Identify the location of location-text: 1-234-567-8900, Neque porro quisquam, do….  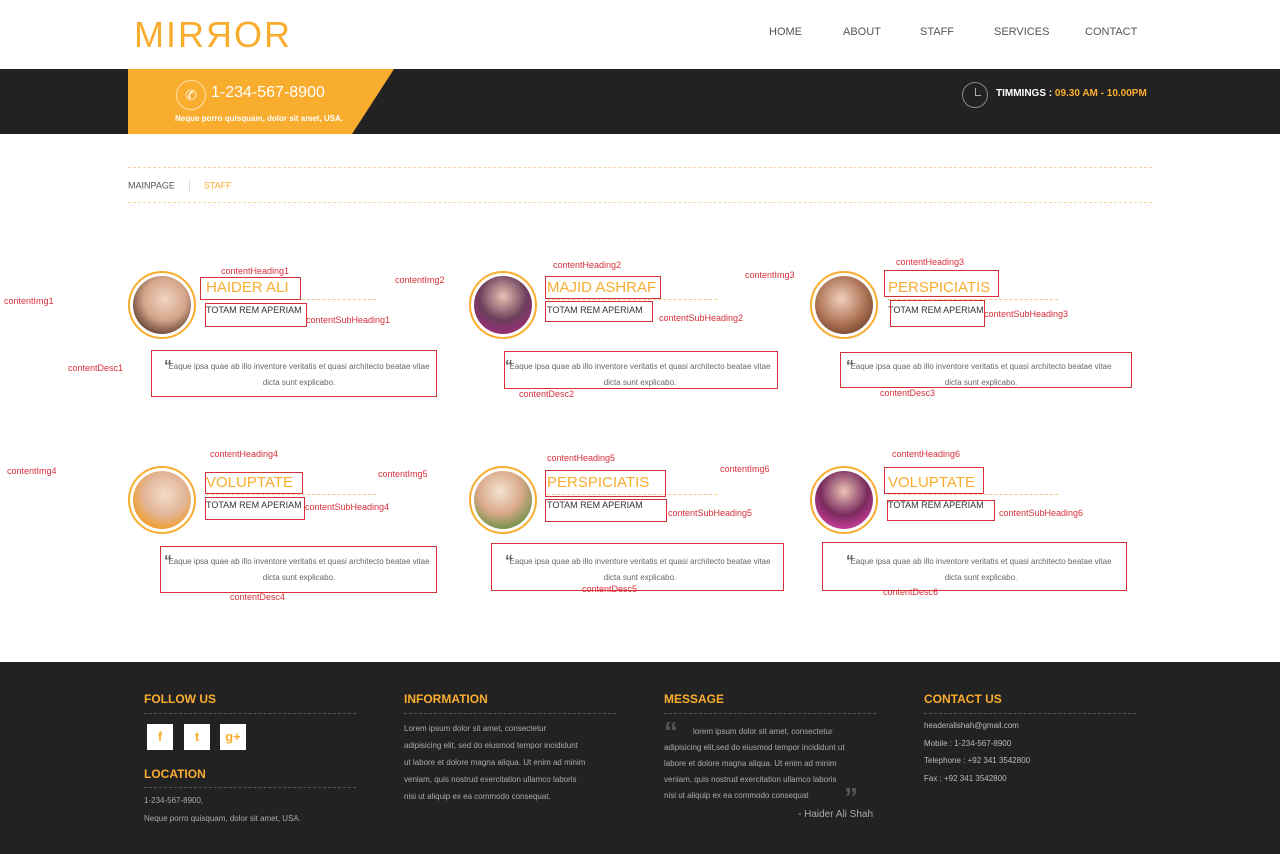
(250, 810).